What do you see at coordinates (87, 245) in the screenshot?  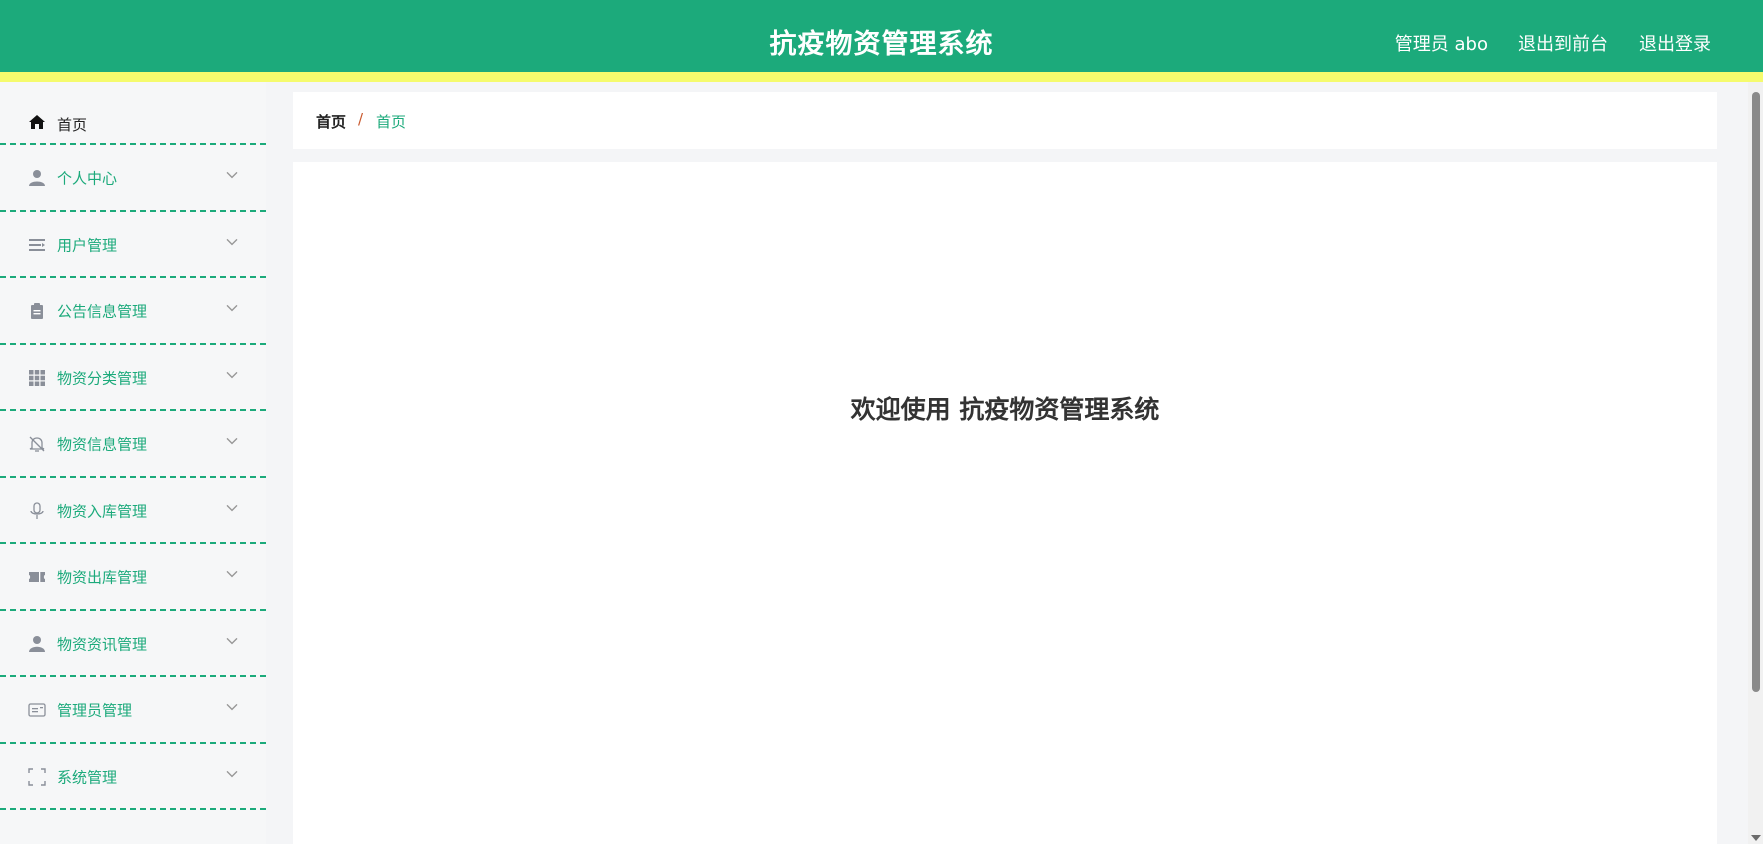 I see `sidebar-item-label: 用户管理` at bounding box center [87, 245].